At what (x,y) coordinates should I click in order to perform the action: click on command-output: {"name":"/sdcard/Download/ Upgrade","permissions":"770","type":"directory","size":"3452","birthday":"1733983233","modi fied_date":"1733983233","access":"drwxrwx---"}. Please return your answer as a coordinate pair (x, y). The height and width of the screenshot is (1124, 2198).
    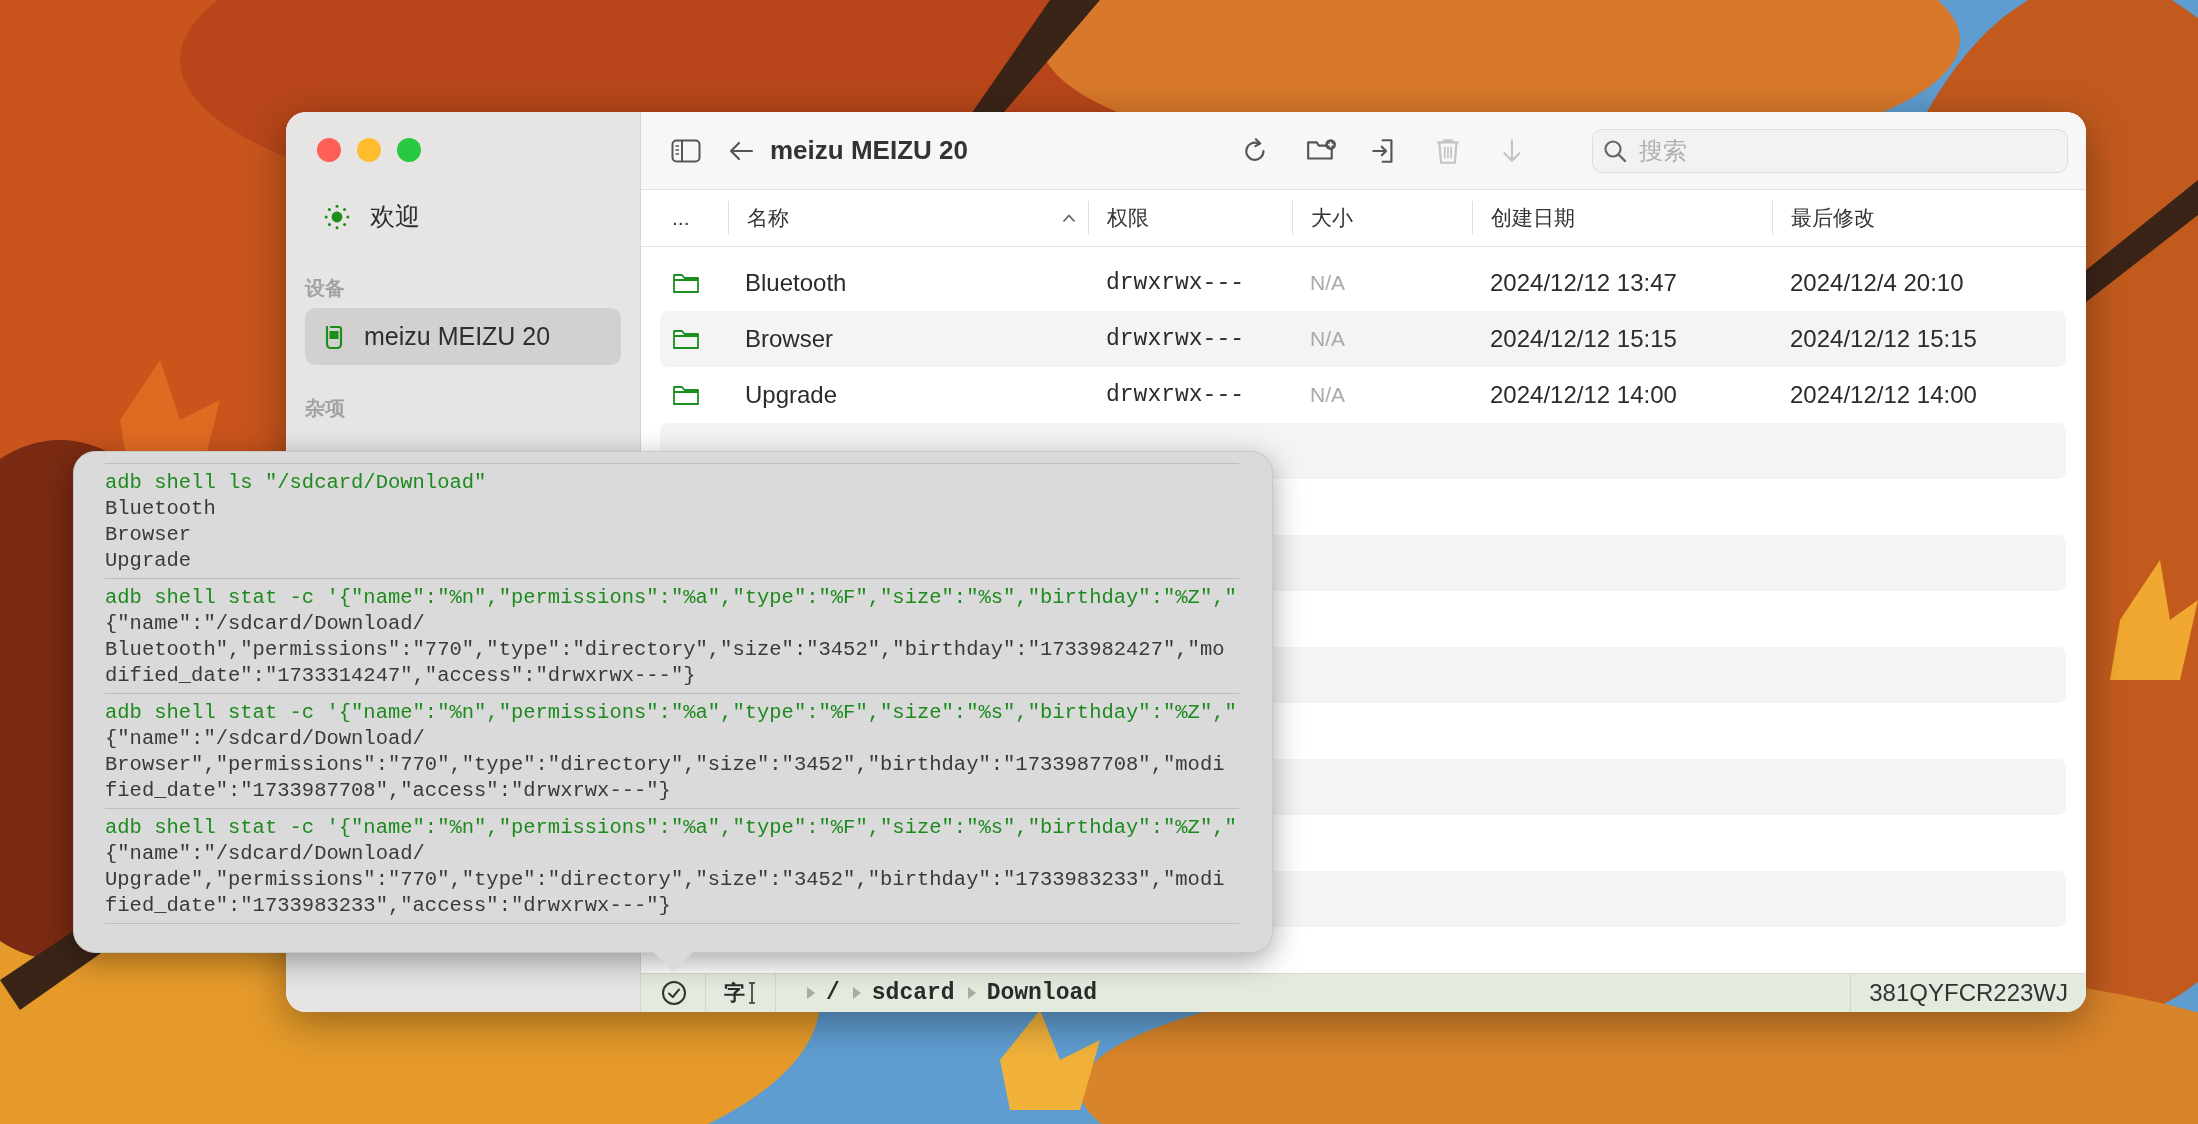
    Looking at the image, I should click on (665, 880).